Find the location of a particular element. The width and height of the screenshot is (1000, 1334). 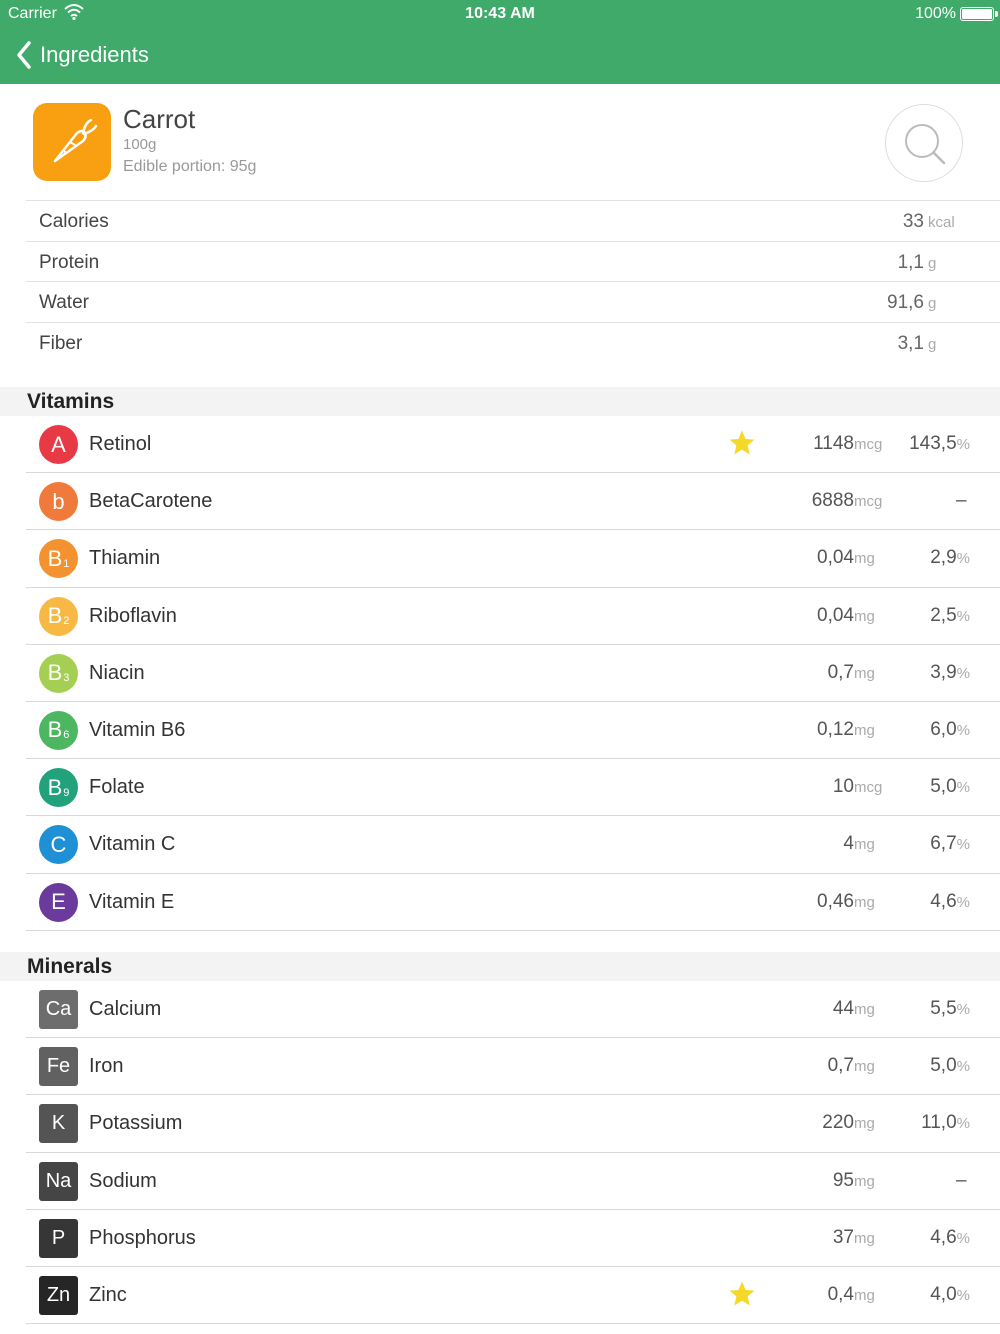

nutrient-row-niacin: B 3 Niacin 0,7 mg 3,9% is located at coordinates (513, 673).